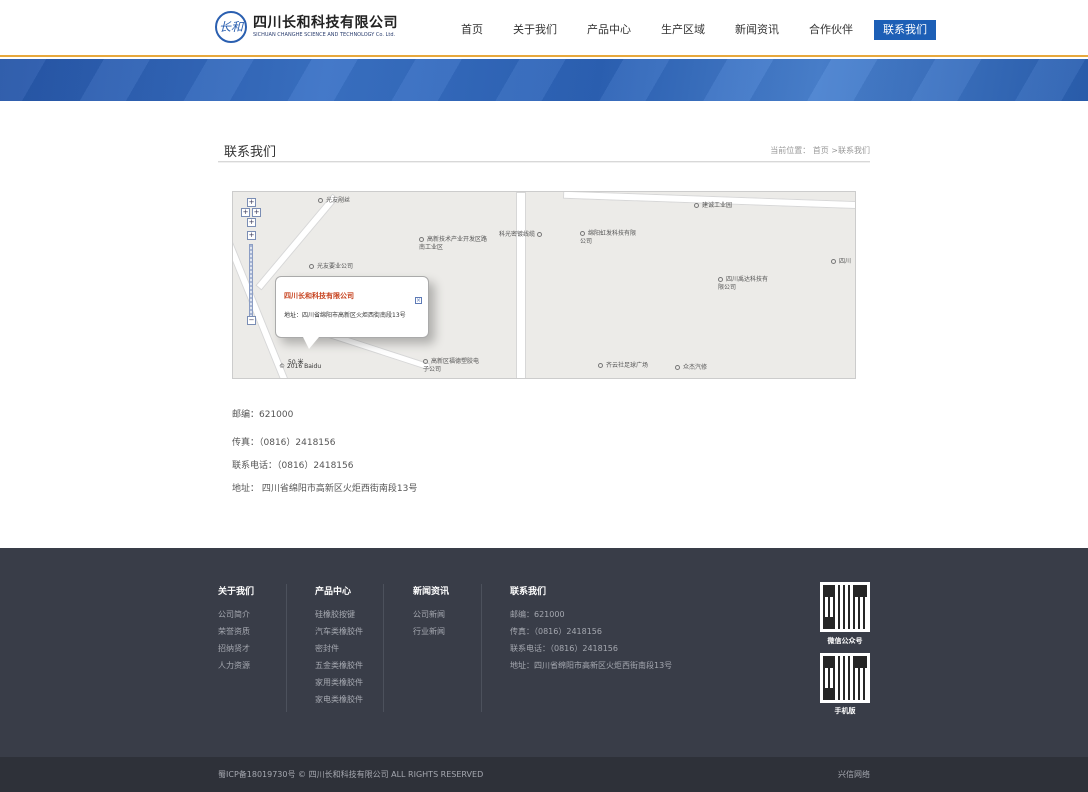 This screenshot has width=1088, height=792. I want to click on nav-home: 首页, so click(472, 30).